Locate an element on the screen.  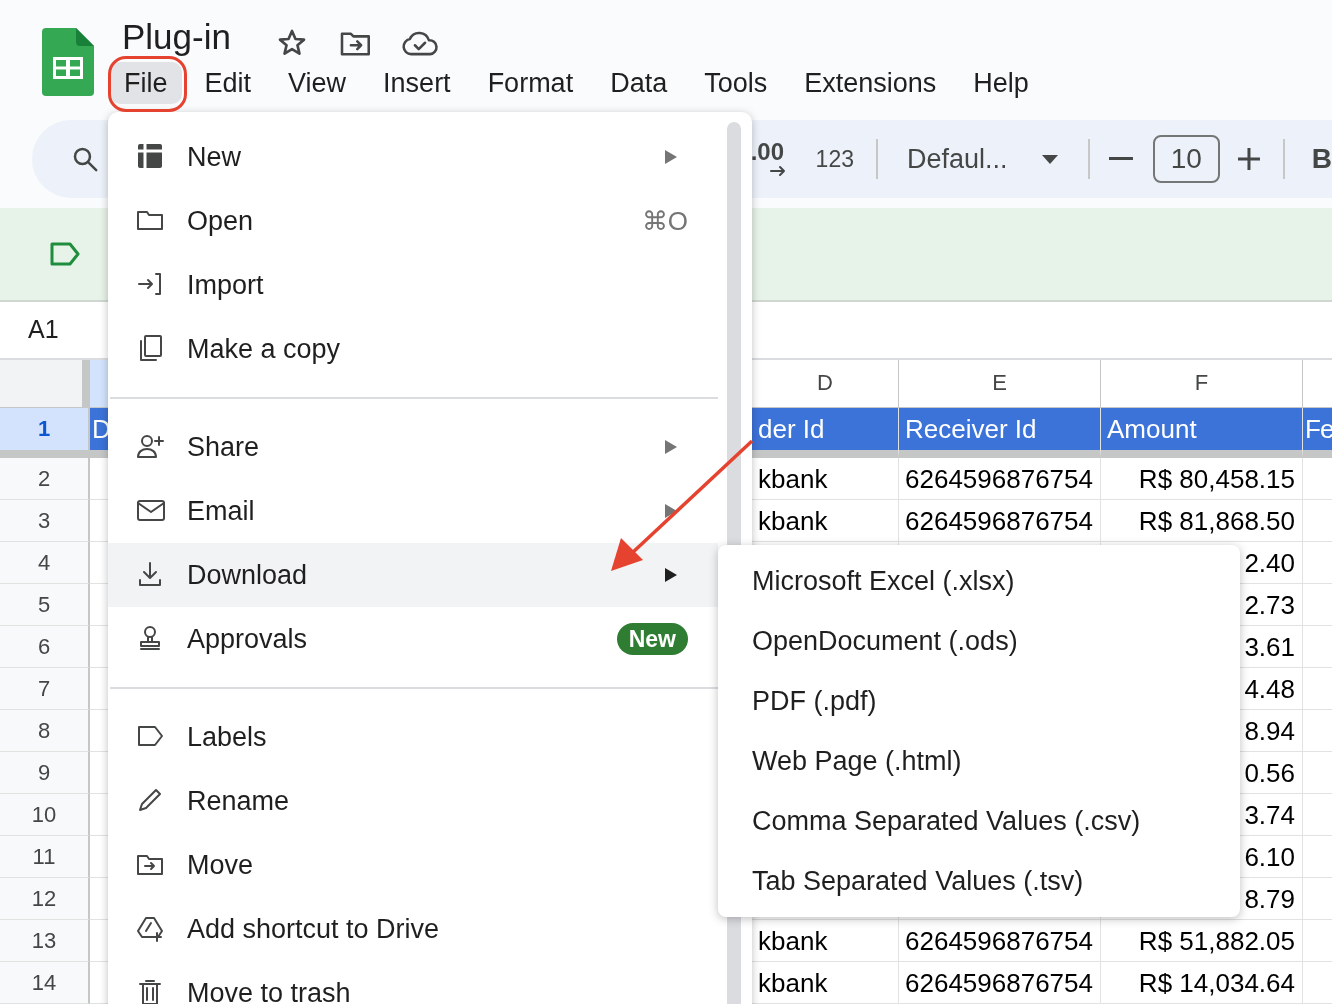
label-icon is located at coordinates (65, 254).